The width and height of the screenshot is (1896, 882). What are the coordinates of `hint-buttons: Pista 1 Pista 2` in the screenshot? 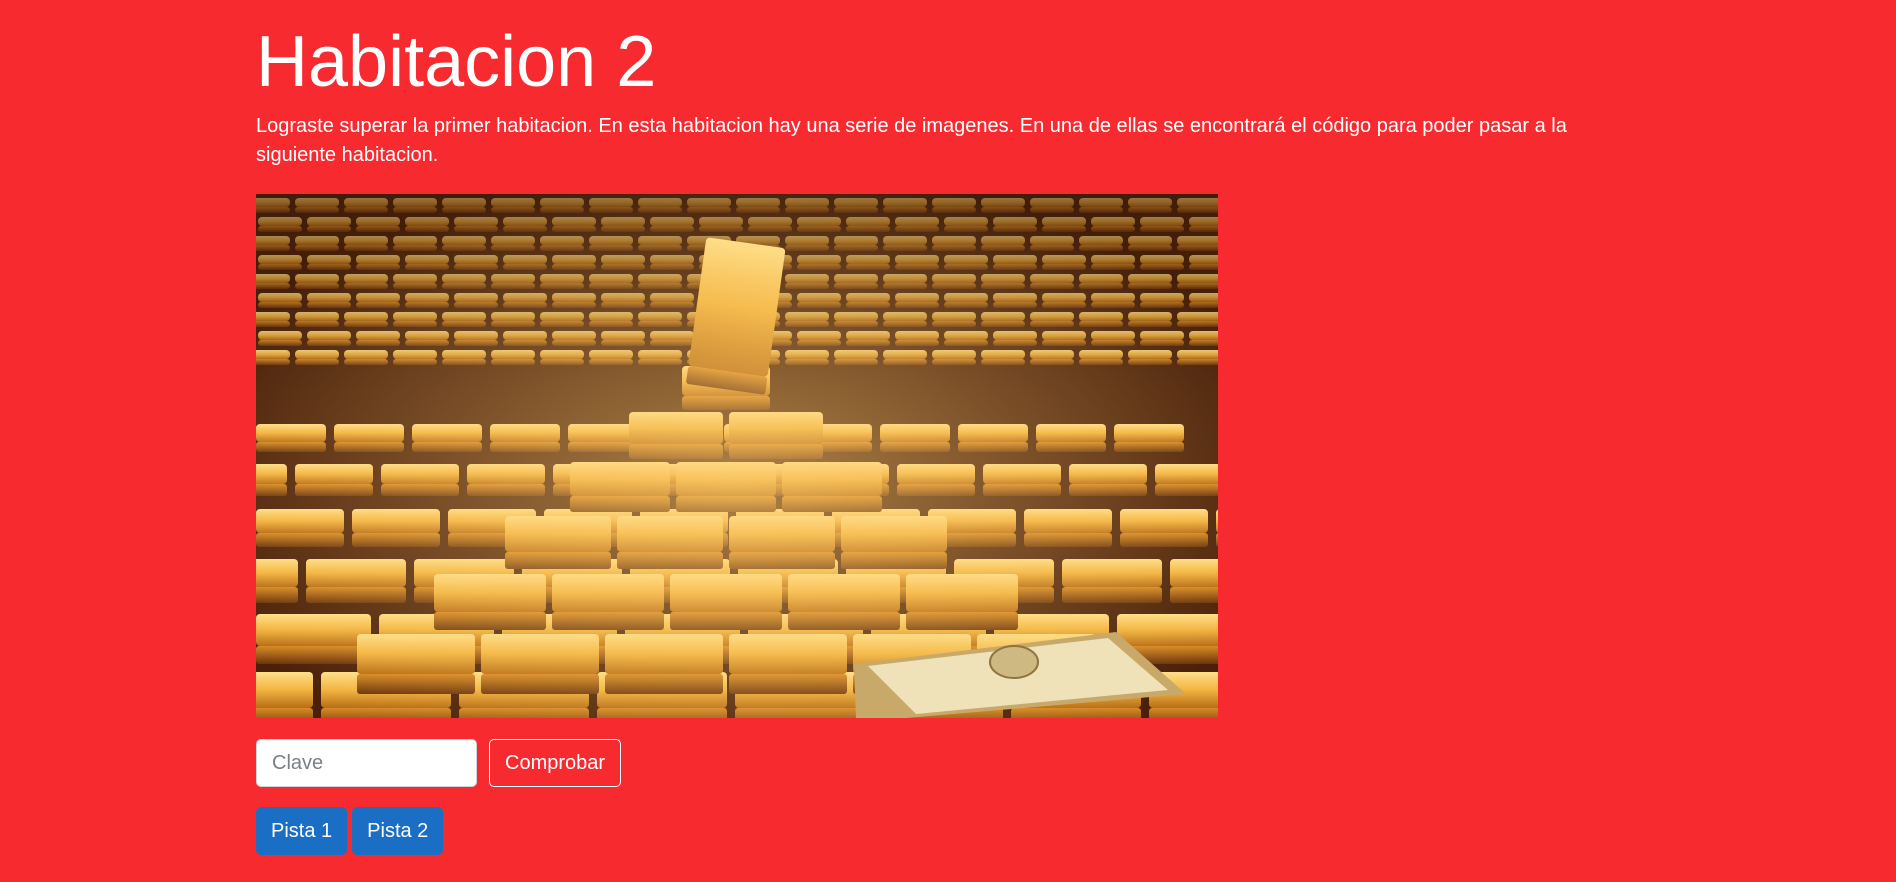 It's located at (951, 831).